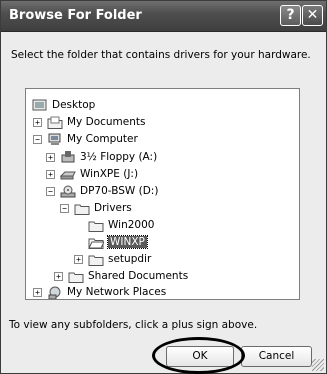 The height and width of the screenshot is (374, 327). Describe the element at coordinates (113, 208) in the screenshot. I see `tree-item-label: Drivers` at that location.